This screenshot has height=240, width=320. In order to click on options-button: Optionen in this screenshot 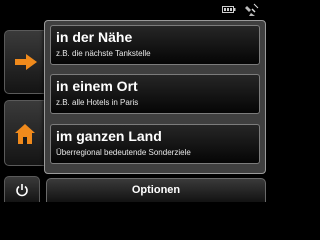, I will do `click(156, 190)`.